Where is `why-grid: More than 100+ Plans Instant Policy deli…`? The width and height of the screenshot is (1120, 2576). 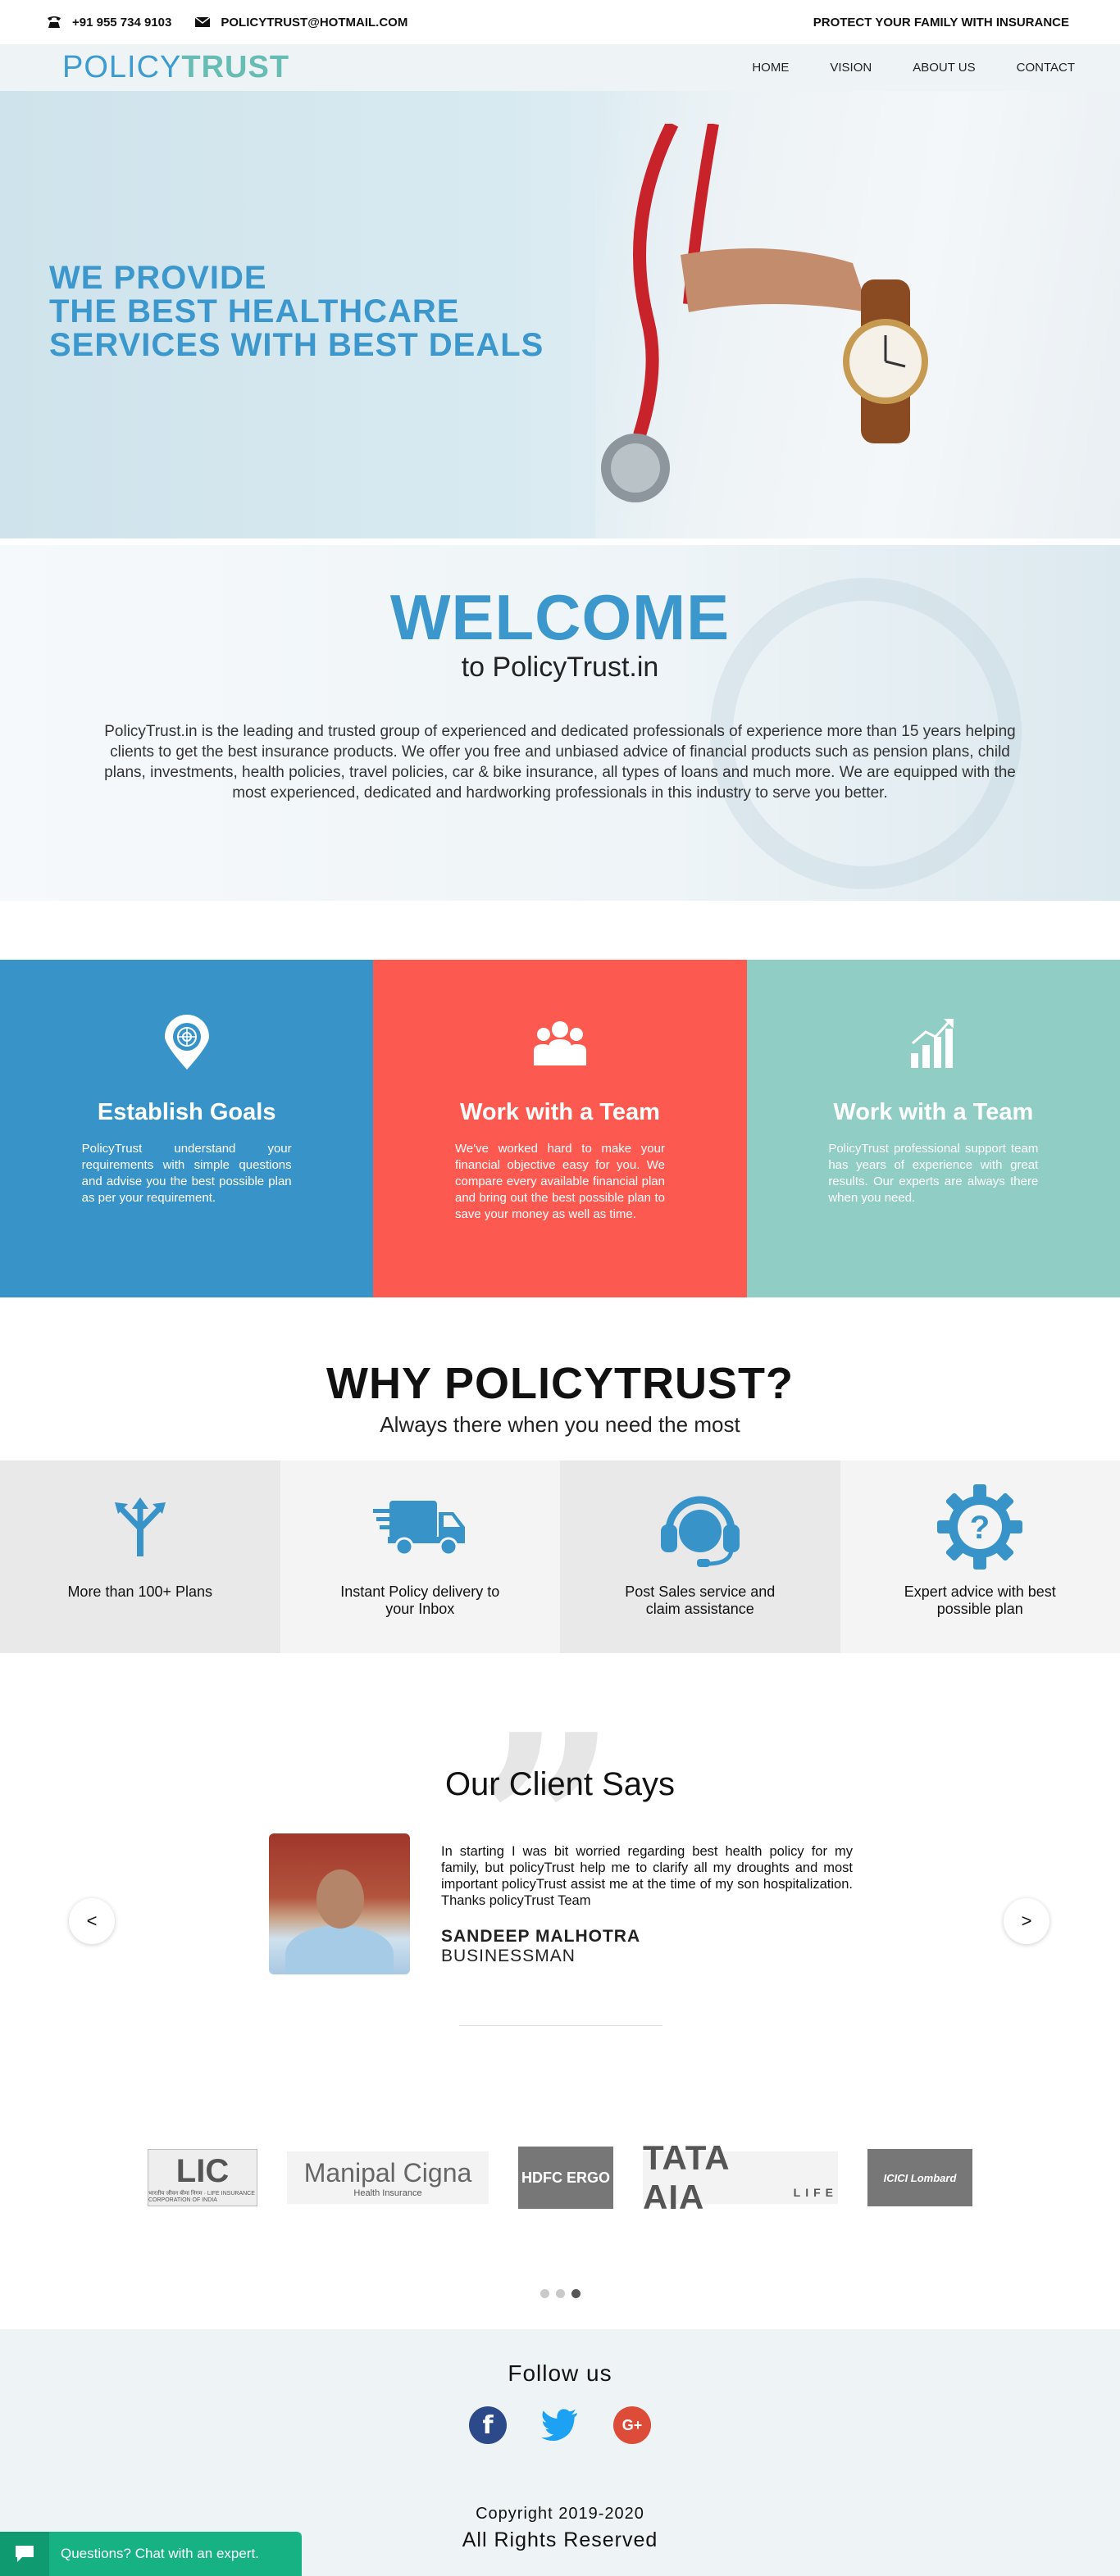 why-grid: More than 100+ Plans Instant Policy deli… is located at coordinates (560, 1557).